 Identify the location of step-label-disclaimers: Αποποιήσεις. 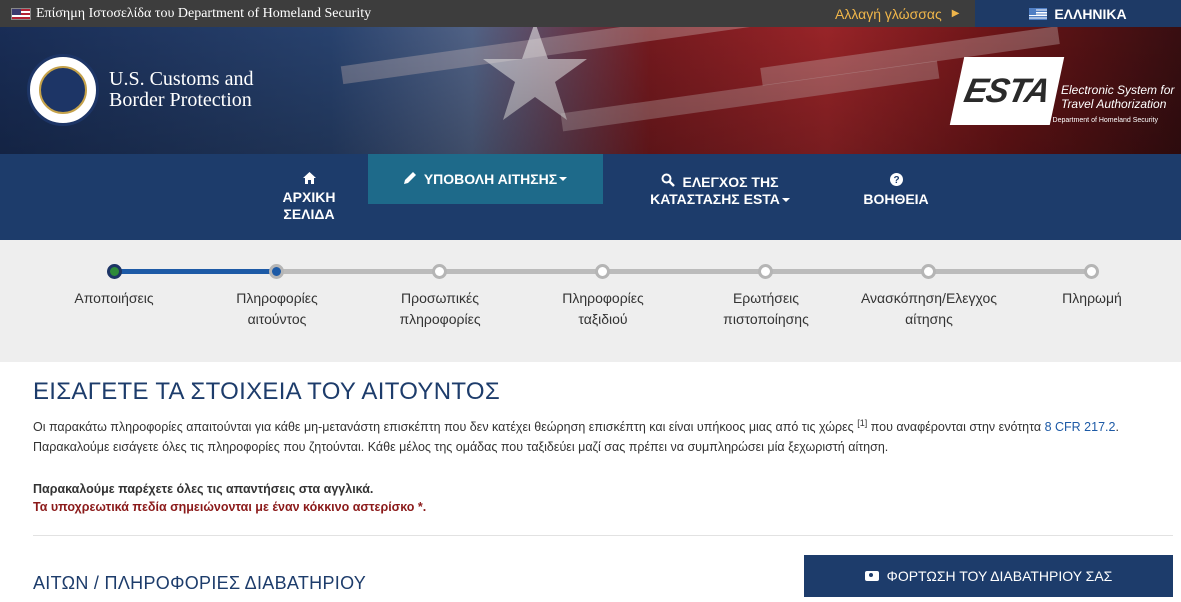
(114, 298).